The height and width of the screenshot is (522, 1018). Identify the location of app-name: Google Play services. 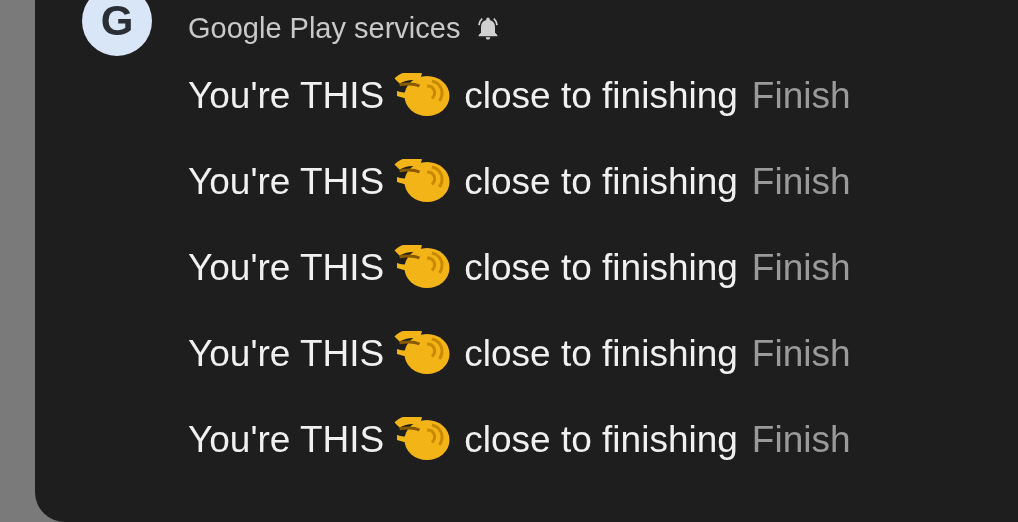
(324, 28).